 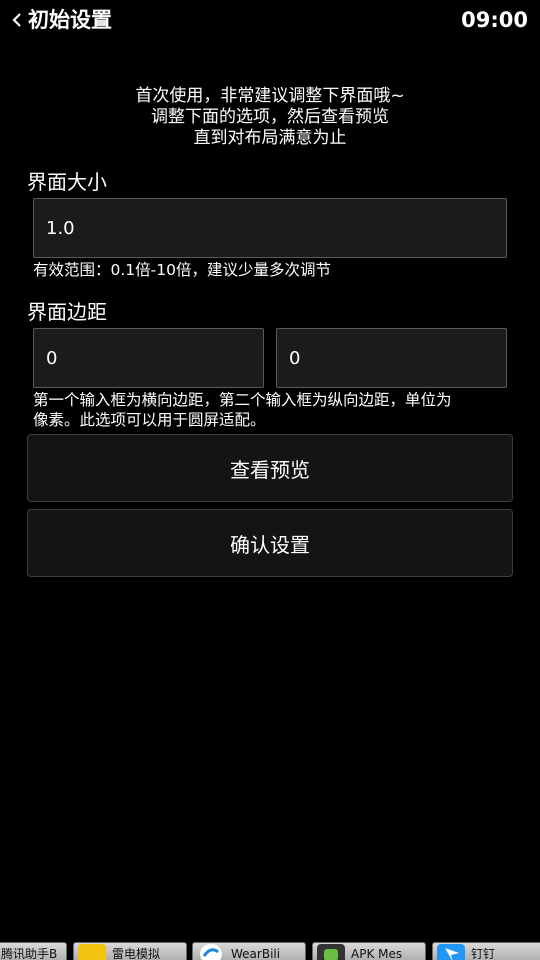 I want to click on hint-line: 第一个输入框为横向边距，第二个输入框为纵向边距，单位为, so click(x=242, y=400).